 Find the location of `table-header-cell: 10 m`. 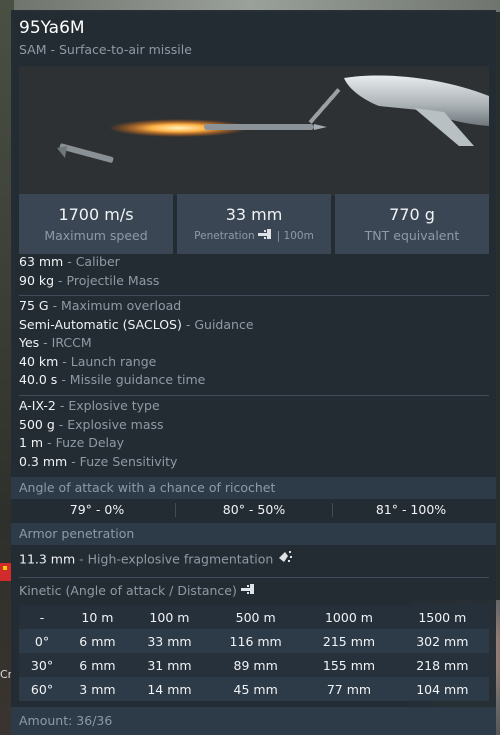

table-header-cell: 10 m is located at coordinates (97, 617).